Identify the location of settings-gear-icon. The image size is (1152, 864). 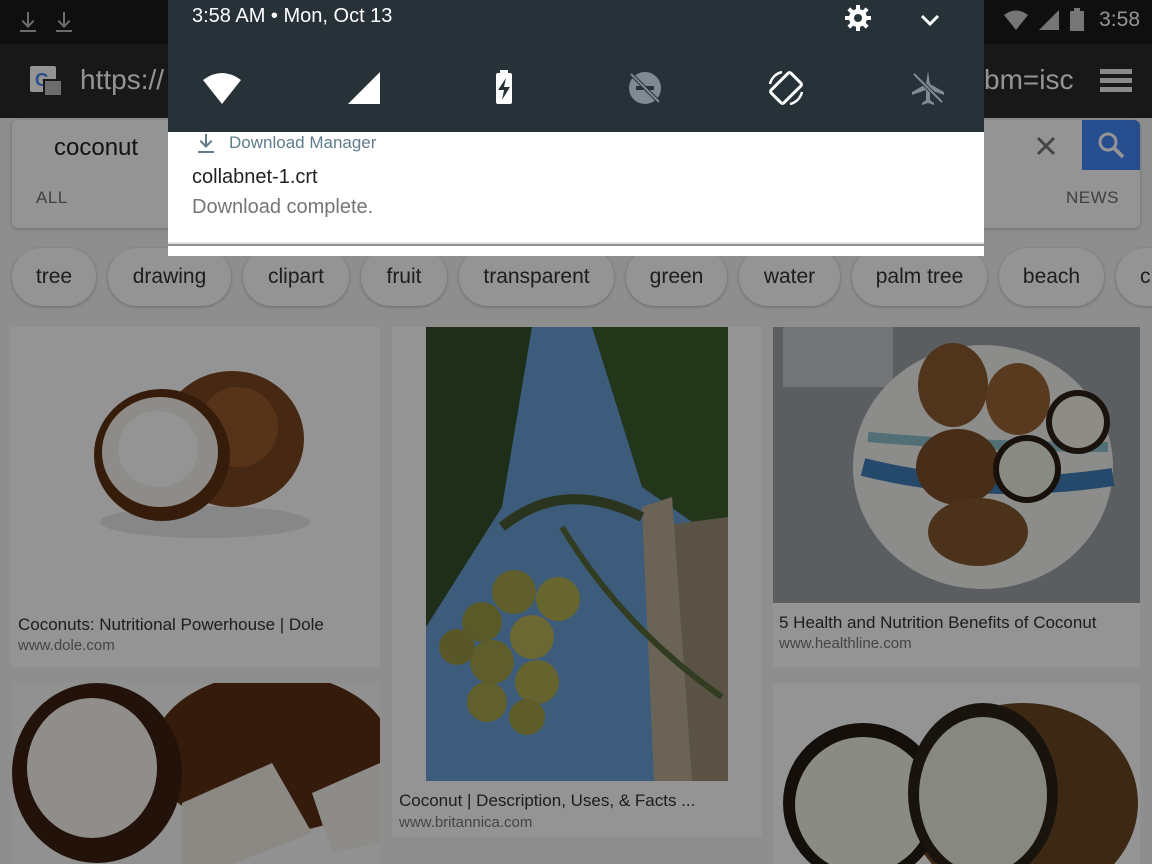
(858, 18).